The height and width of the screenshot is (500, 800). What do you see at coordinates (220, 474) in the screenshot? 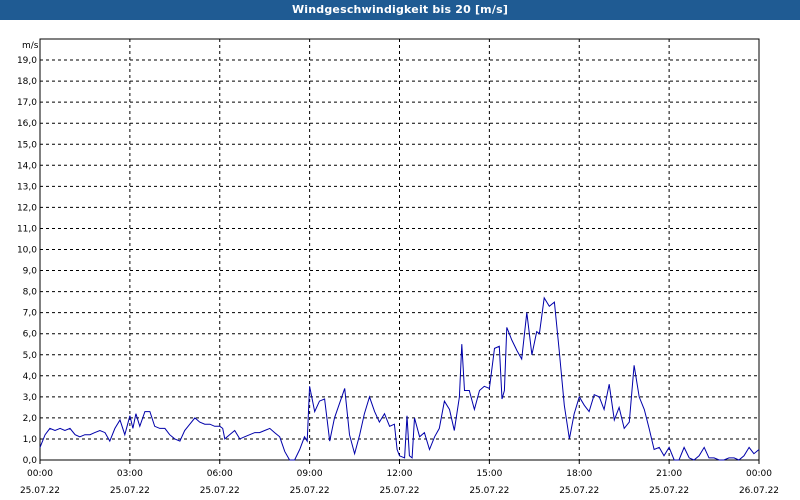
I see `x-tick-time-label: 06:00` at bounding box center [220, 474].